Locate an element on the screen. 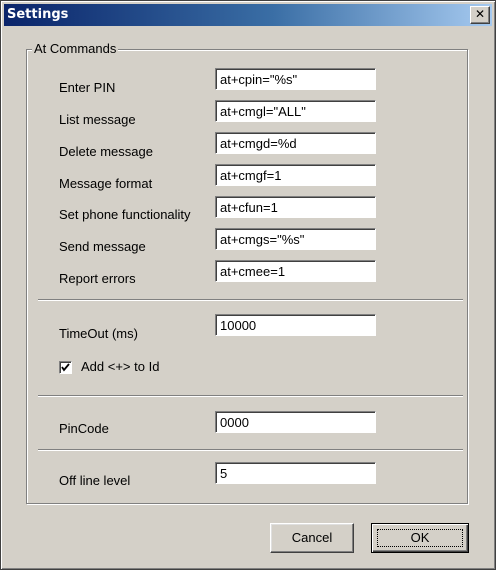 The height and width of the screenshot is (570, 496). timeout-label: TimeOut (ms) is located at coordinates (98, 333).